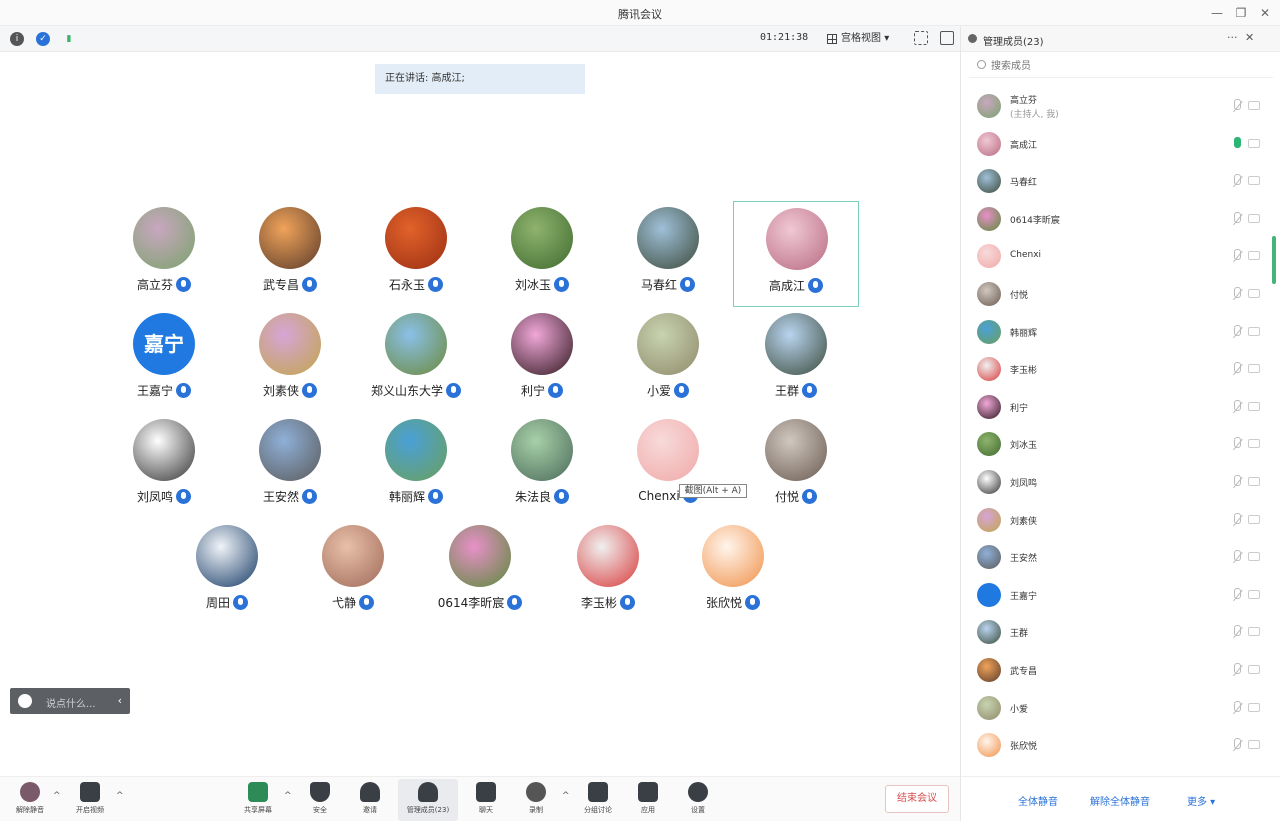 This screenshot has height=821, width=1280. What do you see at coordinates (1120, 445) in the screenshot?
I see `member-row: 刘冰玉` at bounding box center [1120, 445].